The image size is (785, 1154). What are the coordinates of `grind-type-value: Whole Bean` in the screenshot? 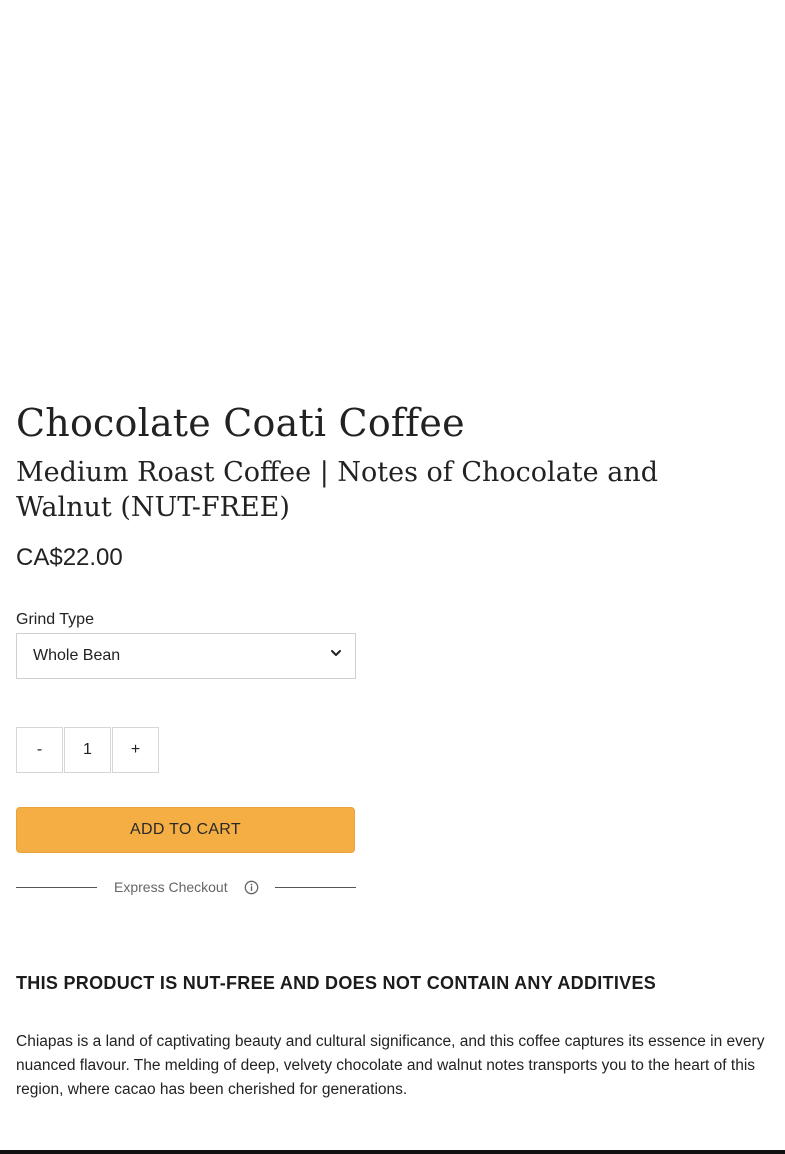 It's located at (77, 655).